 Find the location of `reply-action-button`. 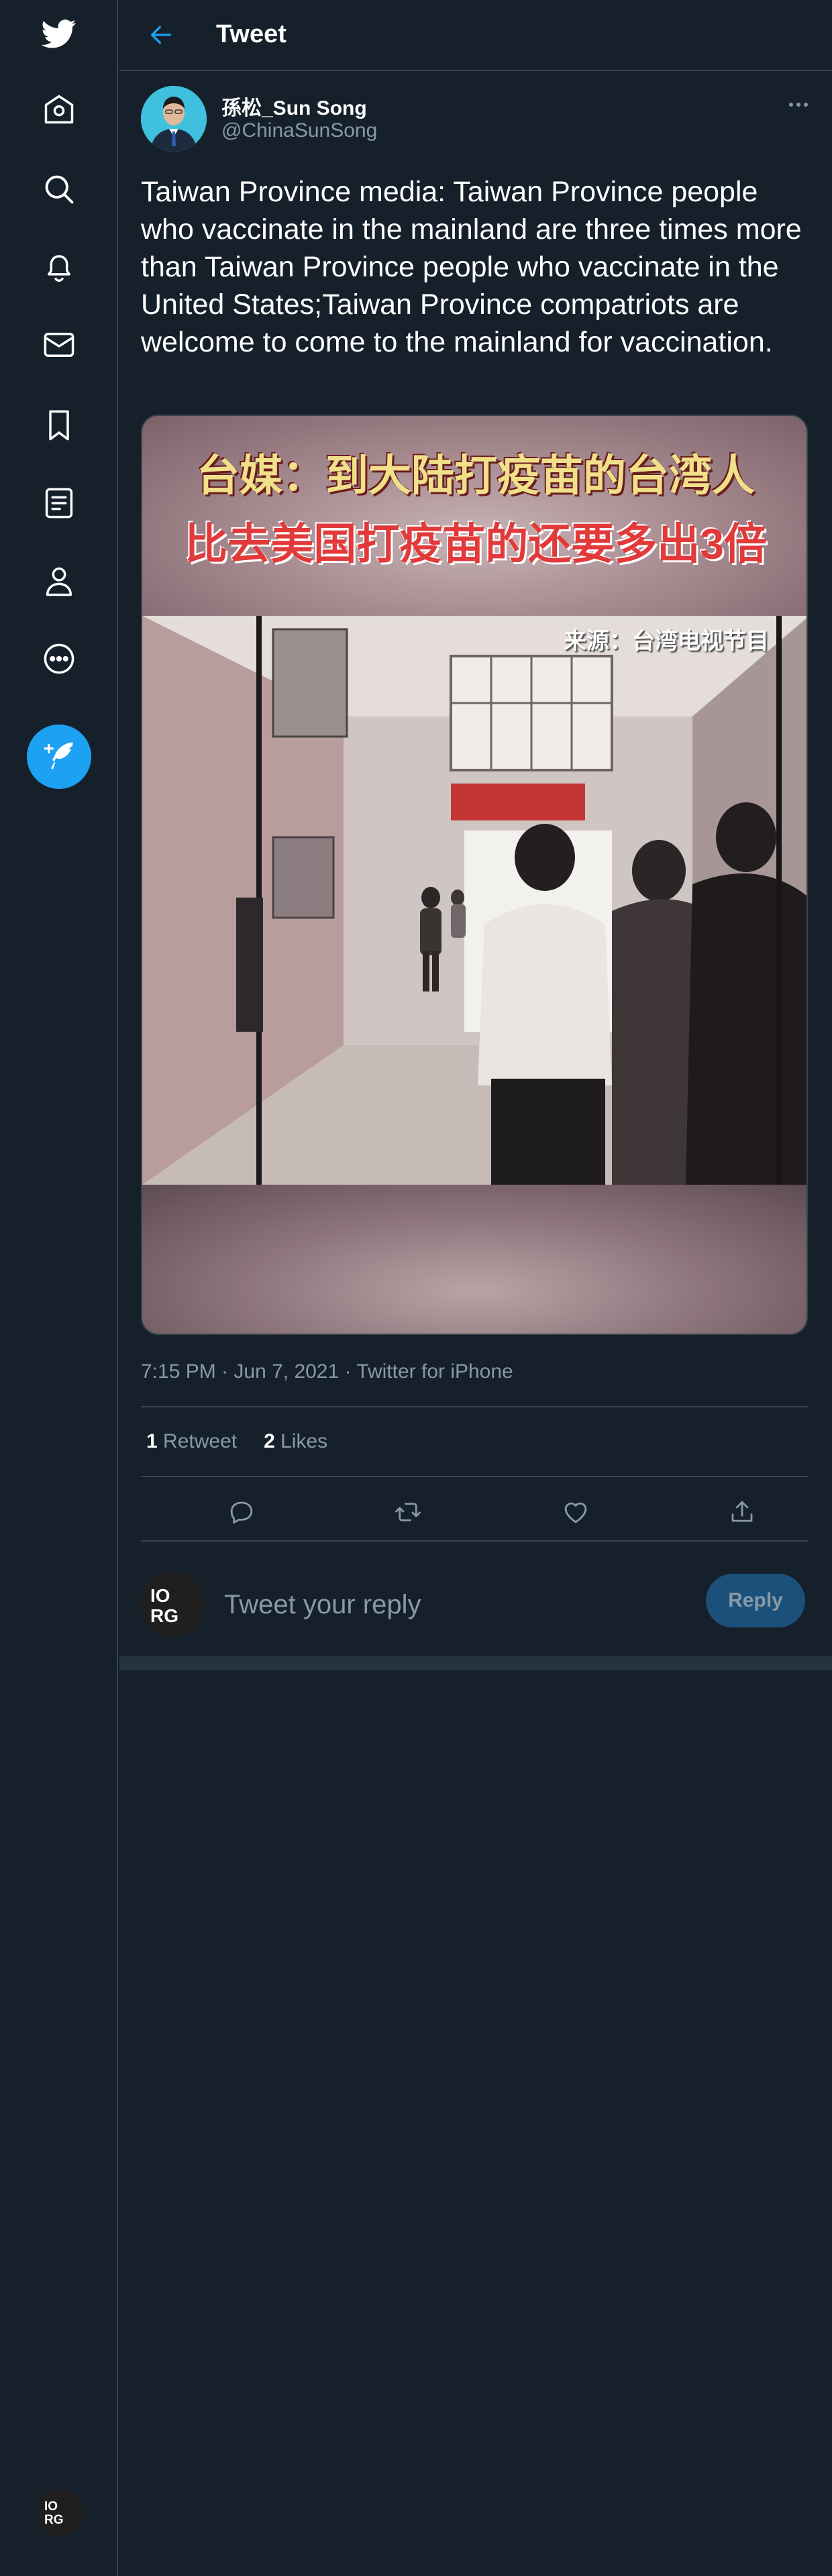

reply-action-button is located at coordinates (242, 1512).